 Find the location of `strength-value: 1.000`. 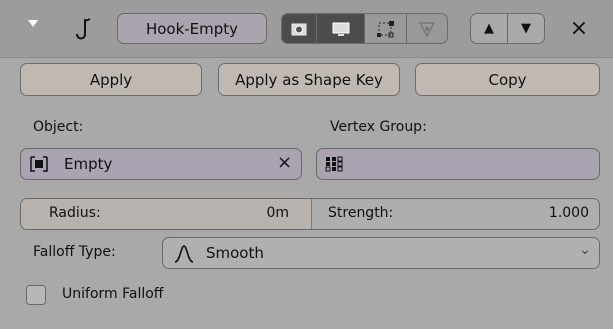

strength-value: 1.000 is located at coordinates (568, 213).